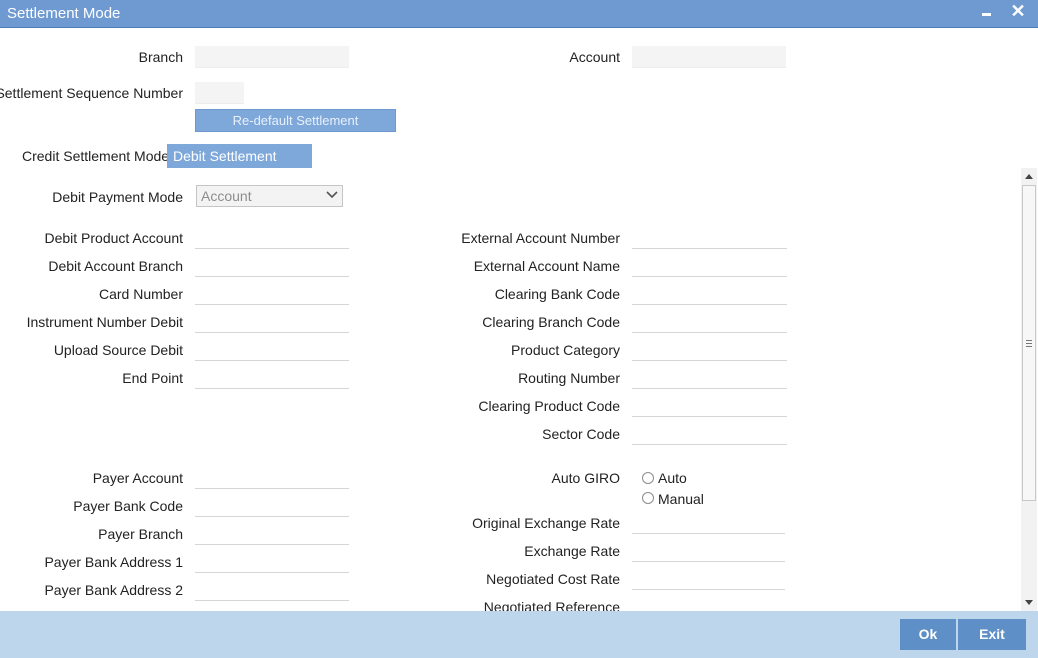 The height and width of the screenshot is (658, 1038). What do you see at coordinates (160, 57) in the screenshot?
I see `branch-label: Branch` at bounding box center [160, 57].